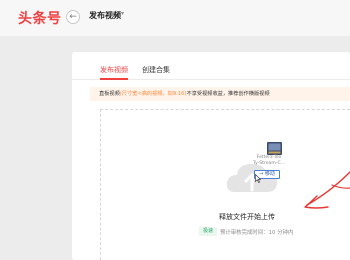 Image resolution: width=350 pixels, height=260 pixels. Describe the element at coordinates (274, 147) in the screenshot. I see `dragged-file-thumbnail` at that location.